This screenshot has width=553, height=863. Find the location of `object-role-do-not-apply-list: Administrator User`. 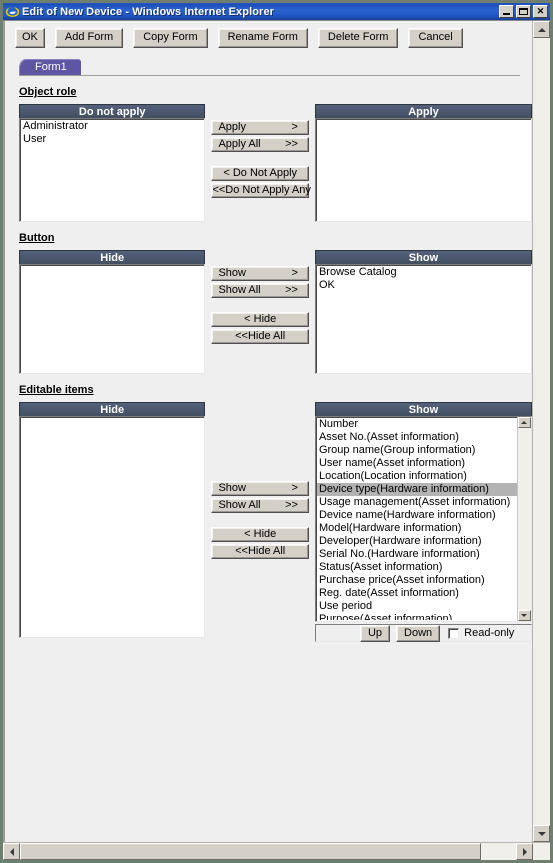

object-role-do-not-apply-list: Administrator User is located at coordinates (112, 170).